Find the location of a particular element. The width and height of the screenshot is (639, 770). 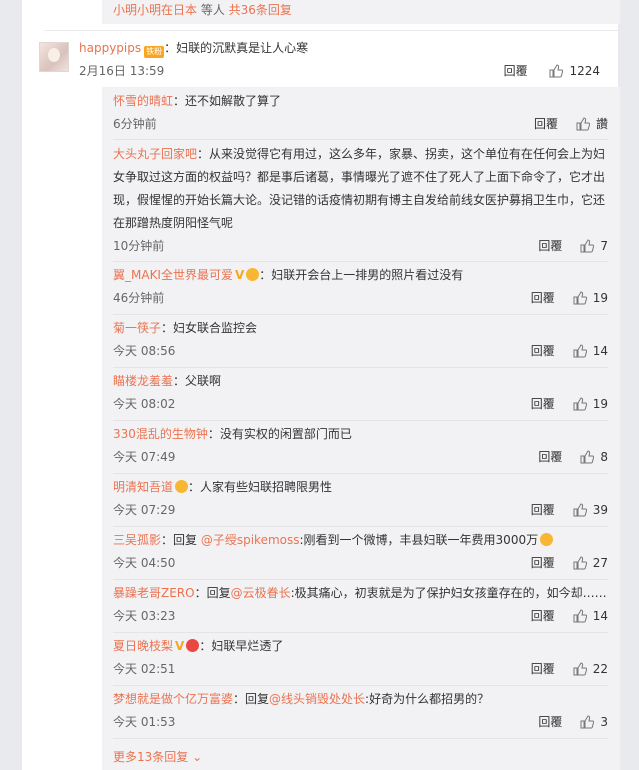

like-count: 14 is located at coordinates (600, 616).